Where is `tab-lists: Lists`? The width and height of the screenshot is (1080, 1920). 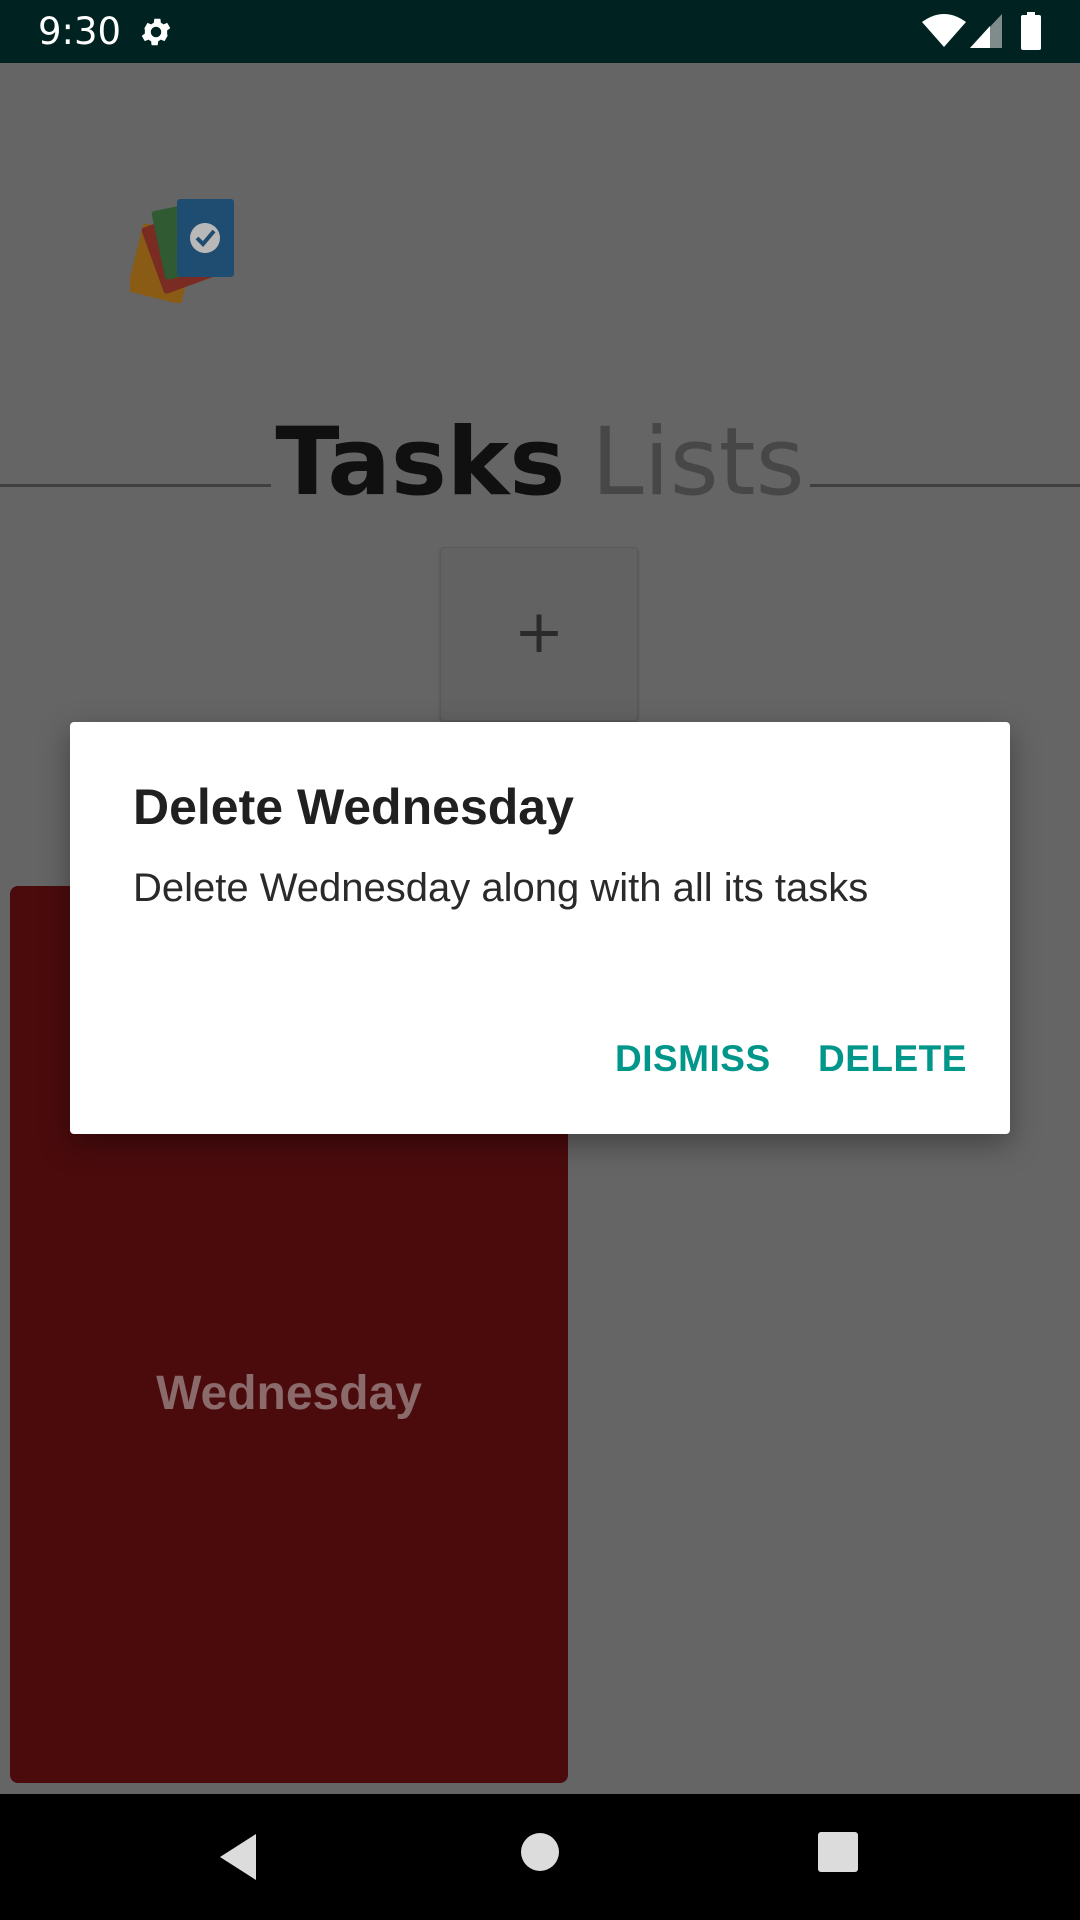
tab-lists: Lists is located at coordinates (697, 462).